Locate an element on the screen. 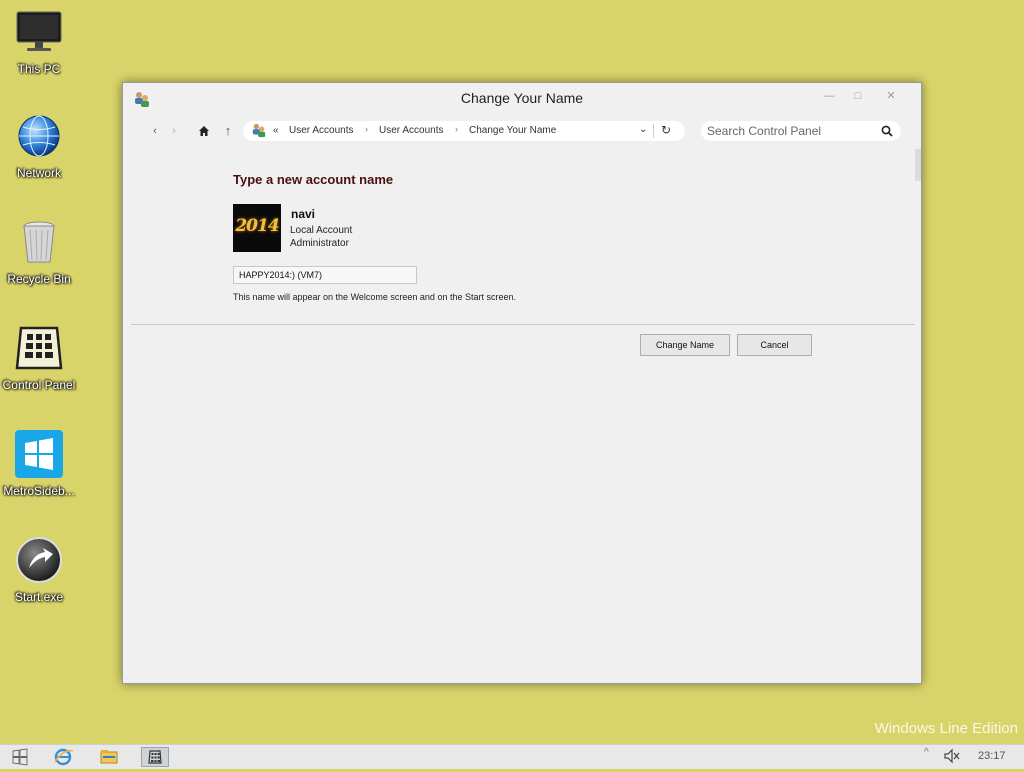 The width and height of the screenshot is (1024, 772). volume-muted-icon is located at coordinates (952, 756).